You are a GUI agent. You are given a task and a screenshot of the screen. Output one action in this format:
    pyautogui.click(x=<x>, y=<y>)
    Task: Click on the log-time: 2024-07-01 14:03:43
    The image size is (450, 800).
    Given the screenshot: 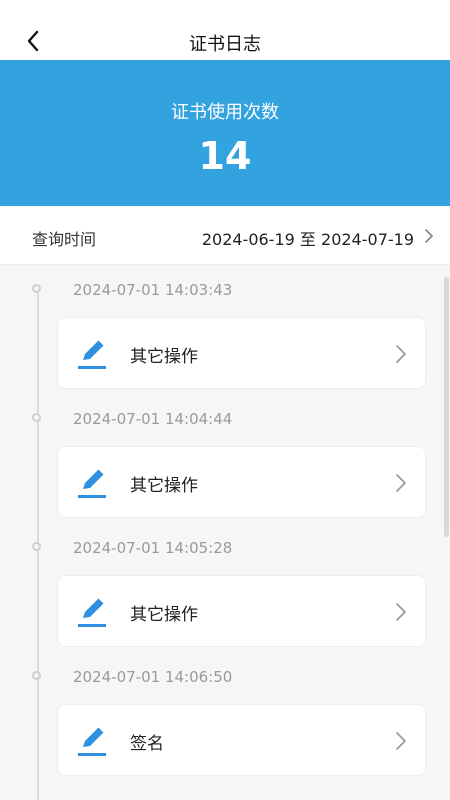 What is the action you would take?
    pyautogui.click(x=153, y=290)
    